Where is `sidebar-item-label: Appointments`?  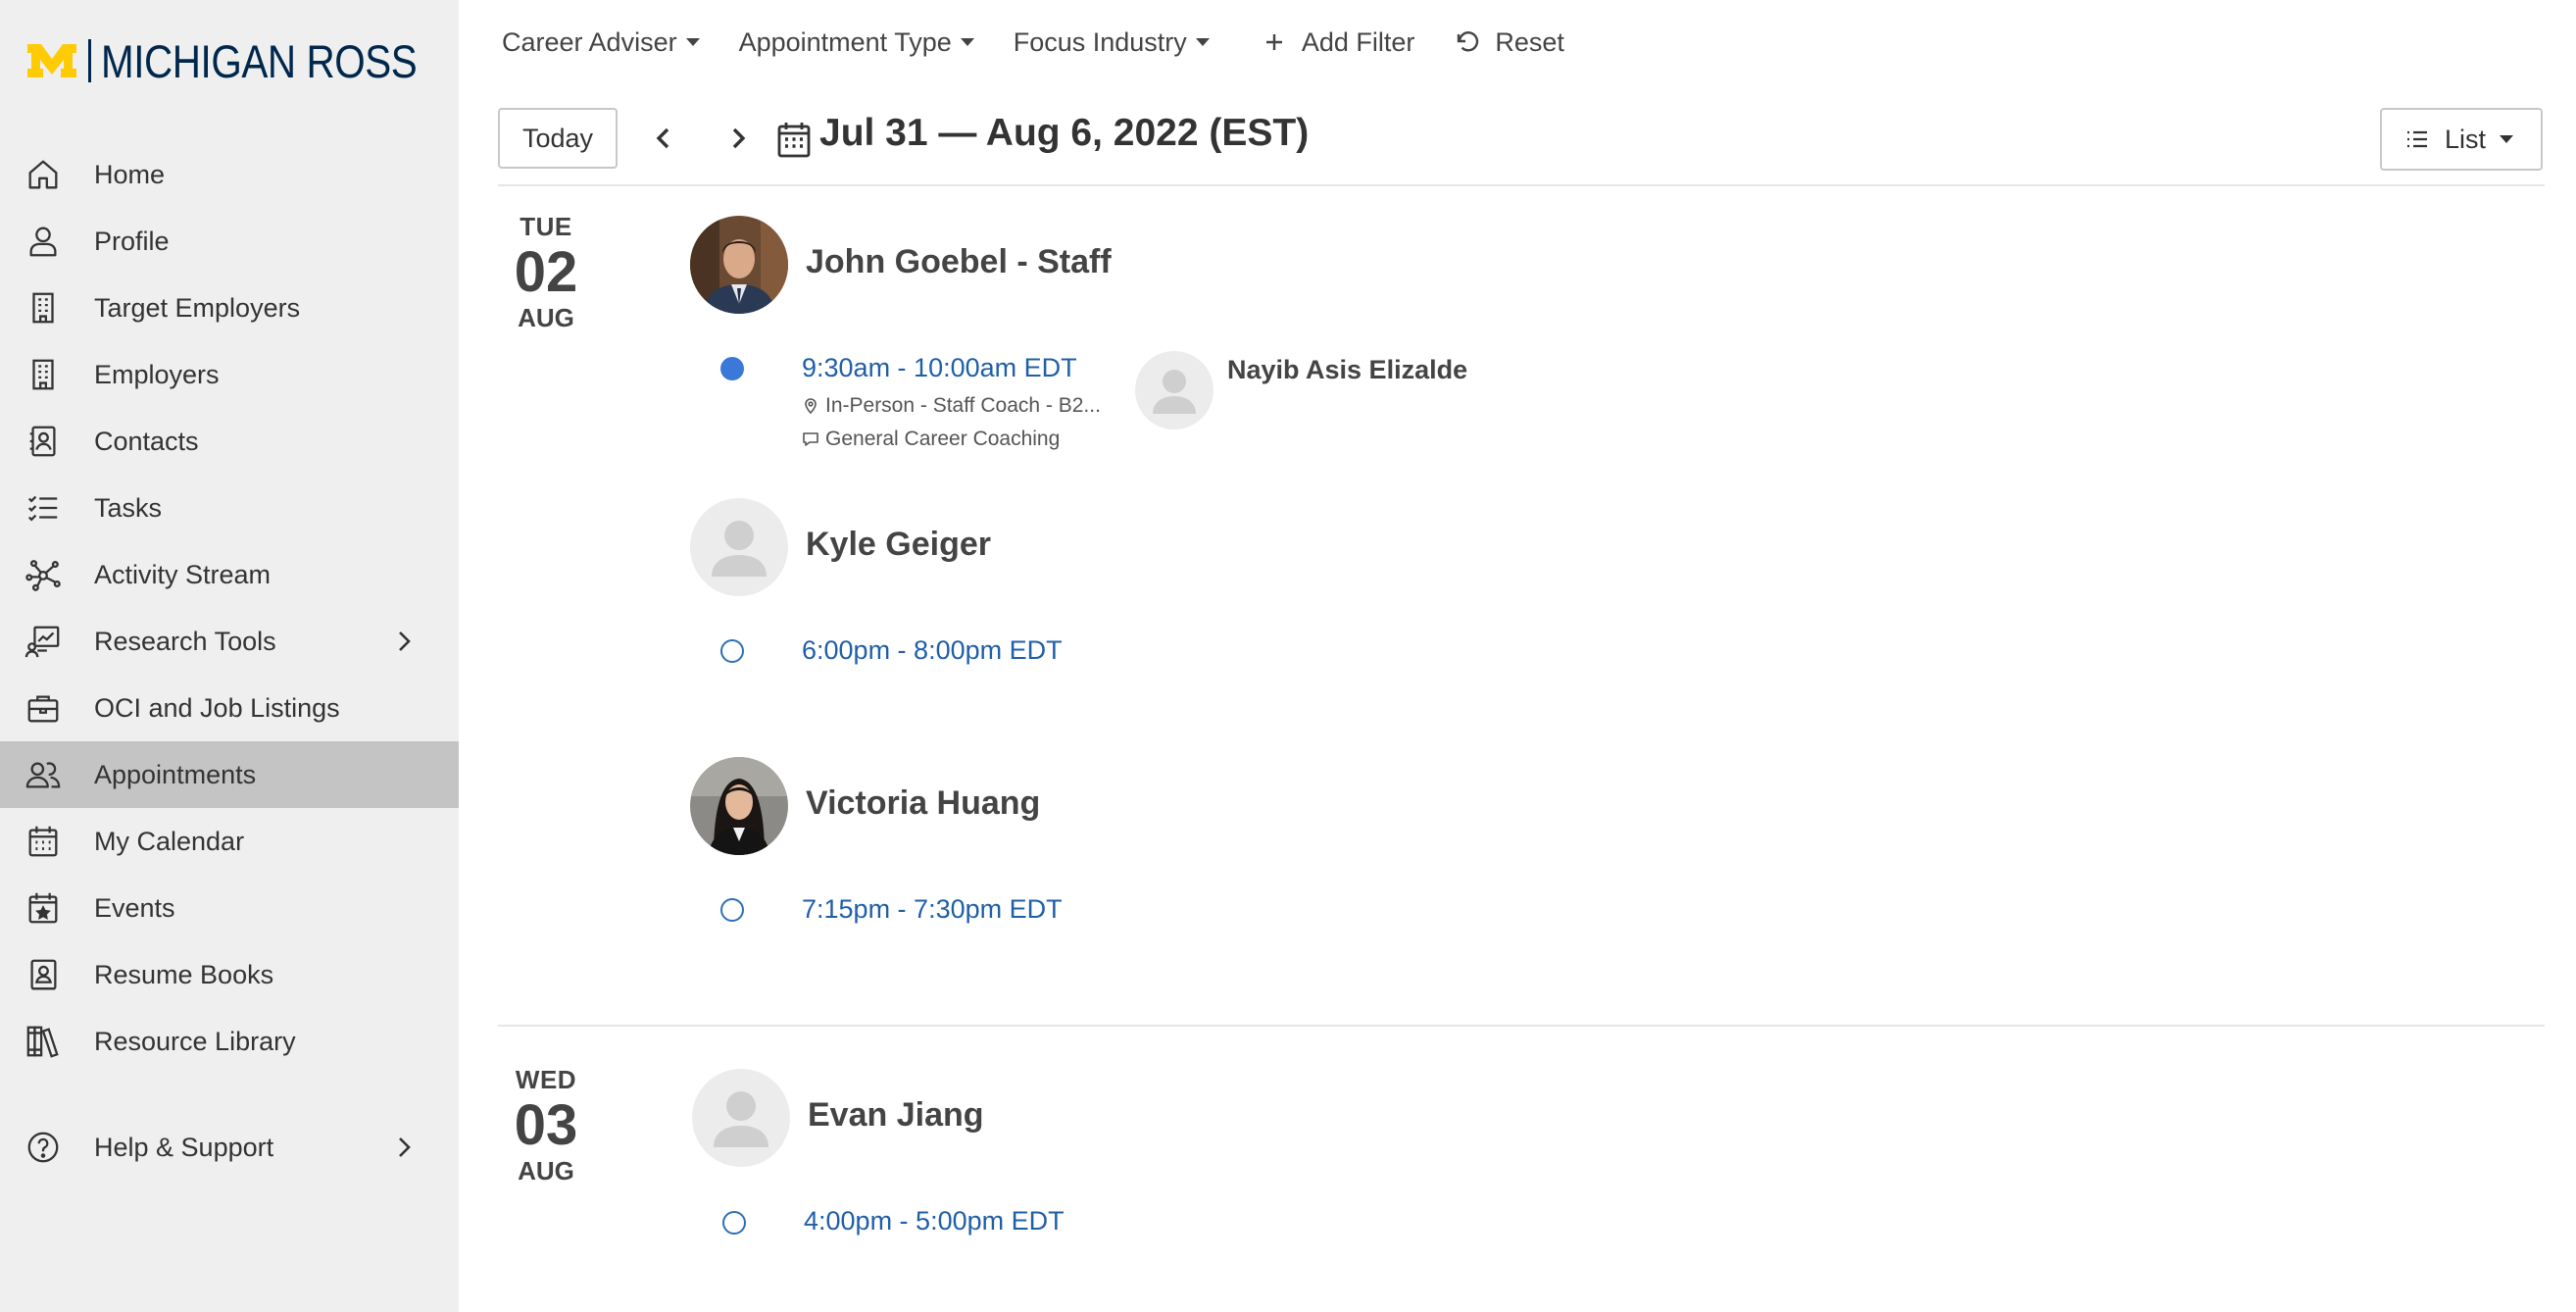 sidebar-item-label: Appointments is located at coordinates (175, 774).